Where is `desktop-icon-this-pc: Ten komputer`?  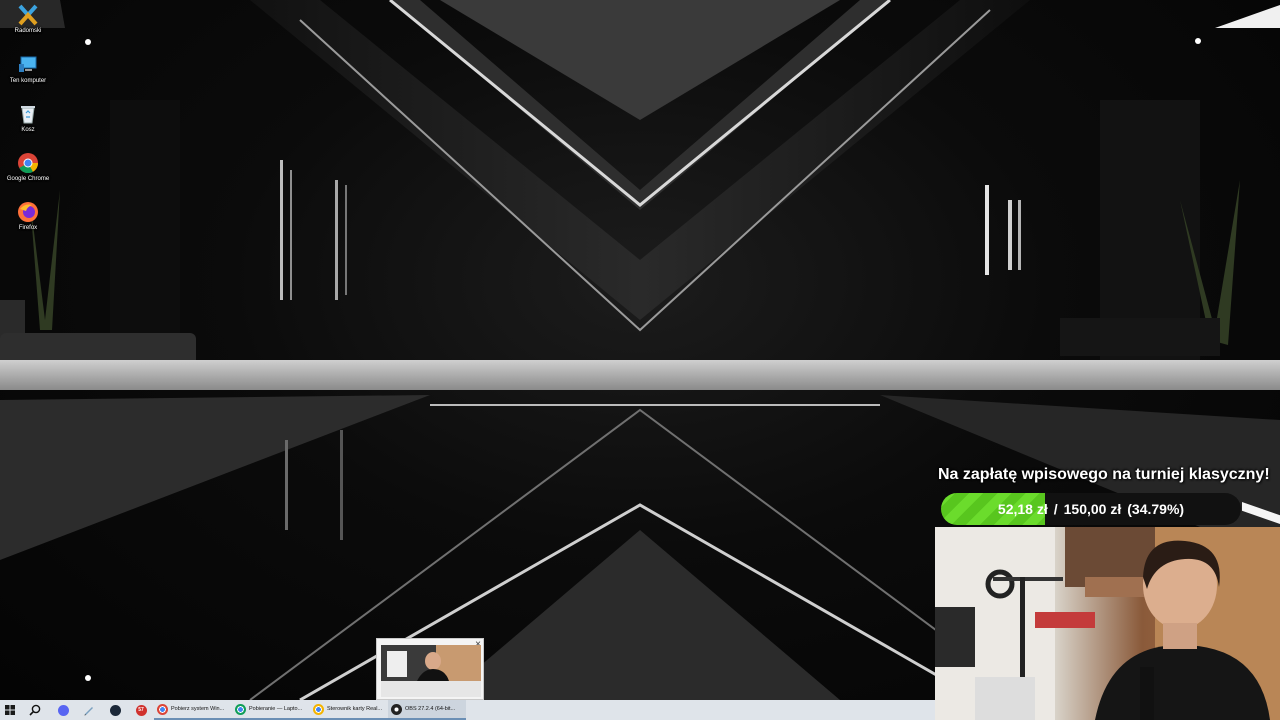
desktop-icon-this-pc: Ten komputer is located at coordinates (28, 69).